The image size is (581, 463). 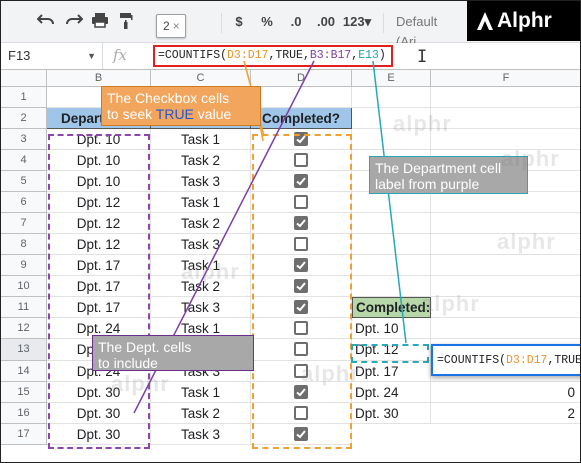 I want to click on zoom-close-icon: ×, so click(x=176, y=26).